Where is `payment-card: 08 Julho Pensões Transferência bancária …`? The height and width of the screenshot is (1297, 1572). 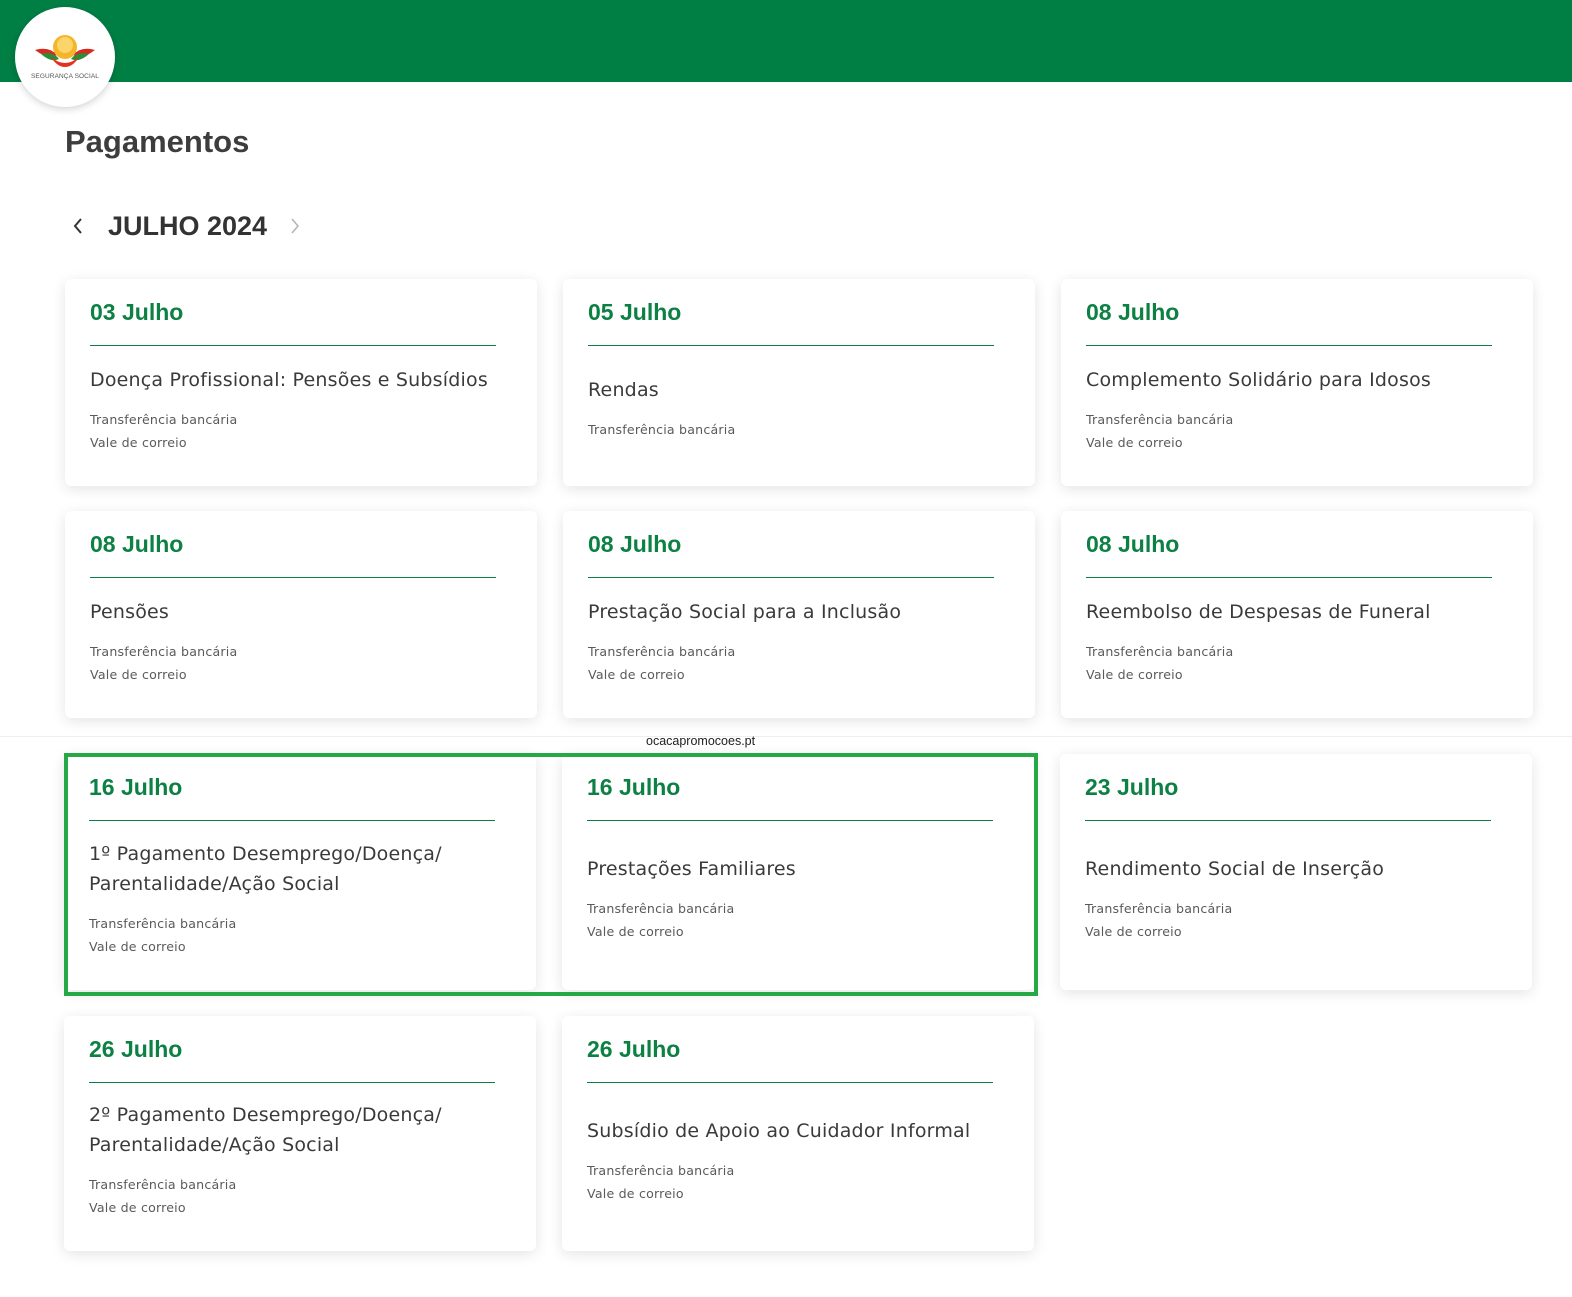
payment-card: 08 Julho Pensões Transferência bancária … is located at coordinates (301, 614).